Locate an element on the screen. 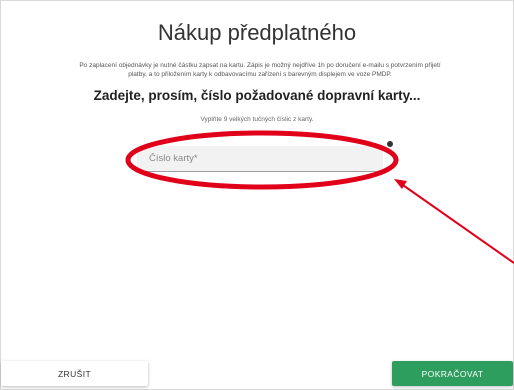 Image resolution: width=514 pixels, height=390 pixels. card-number-field is located at coordinates (260, 159).